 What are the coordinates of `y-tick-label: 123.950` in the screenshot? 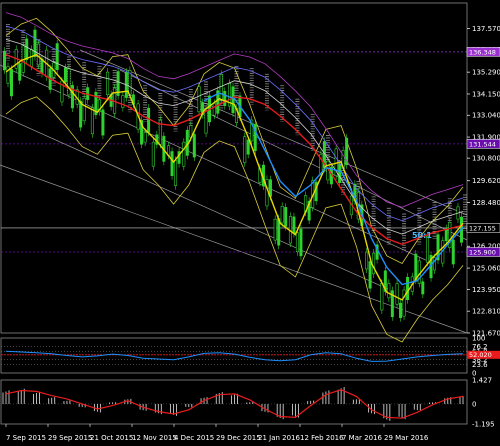 It's located at (486, 290).